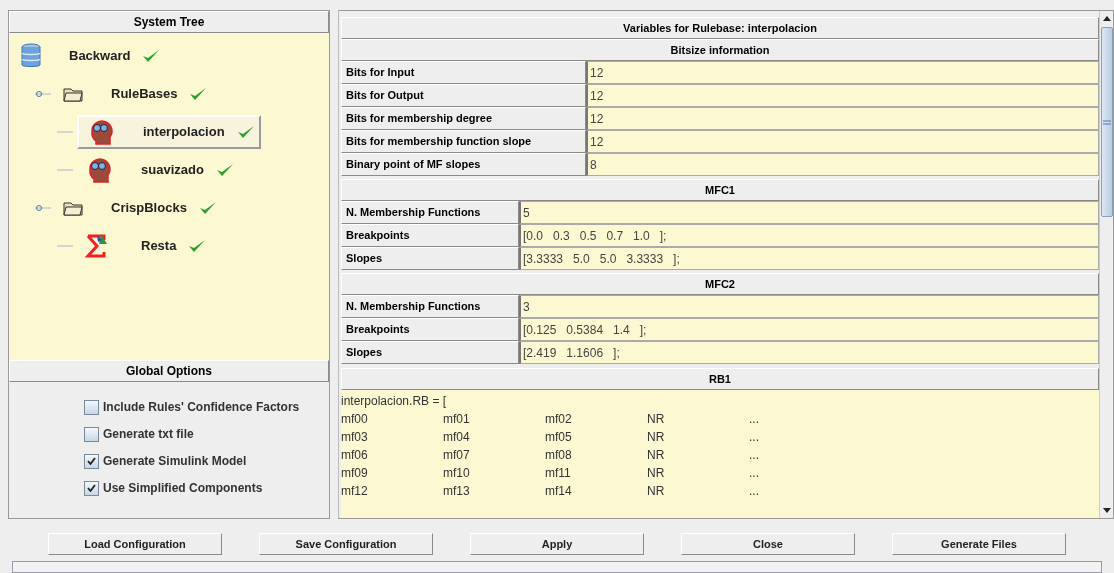  Describe the element at coordinates (175, 461) in the screenshot. I see `checkbox-label: Generate Simulink Model` at that location.